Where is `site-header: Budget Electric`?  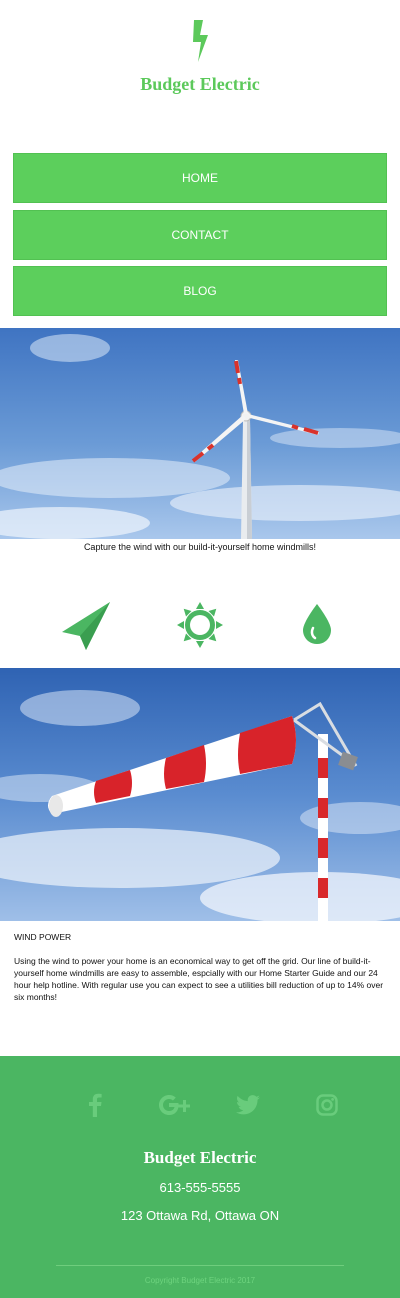 site-header: Budget Electric is located at coordinates (200, 65).